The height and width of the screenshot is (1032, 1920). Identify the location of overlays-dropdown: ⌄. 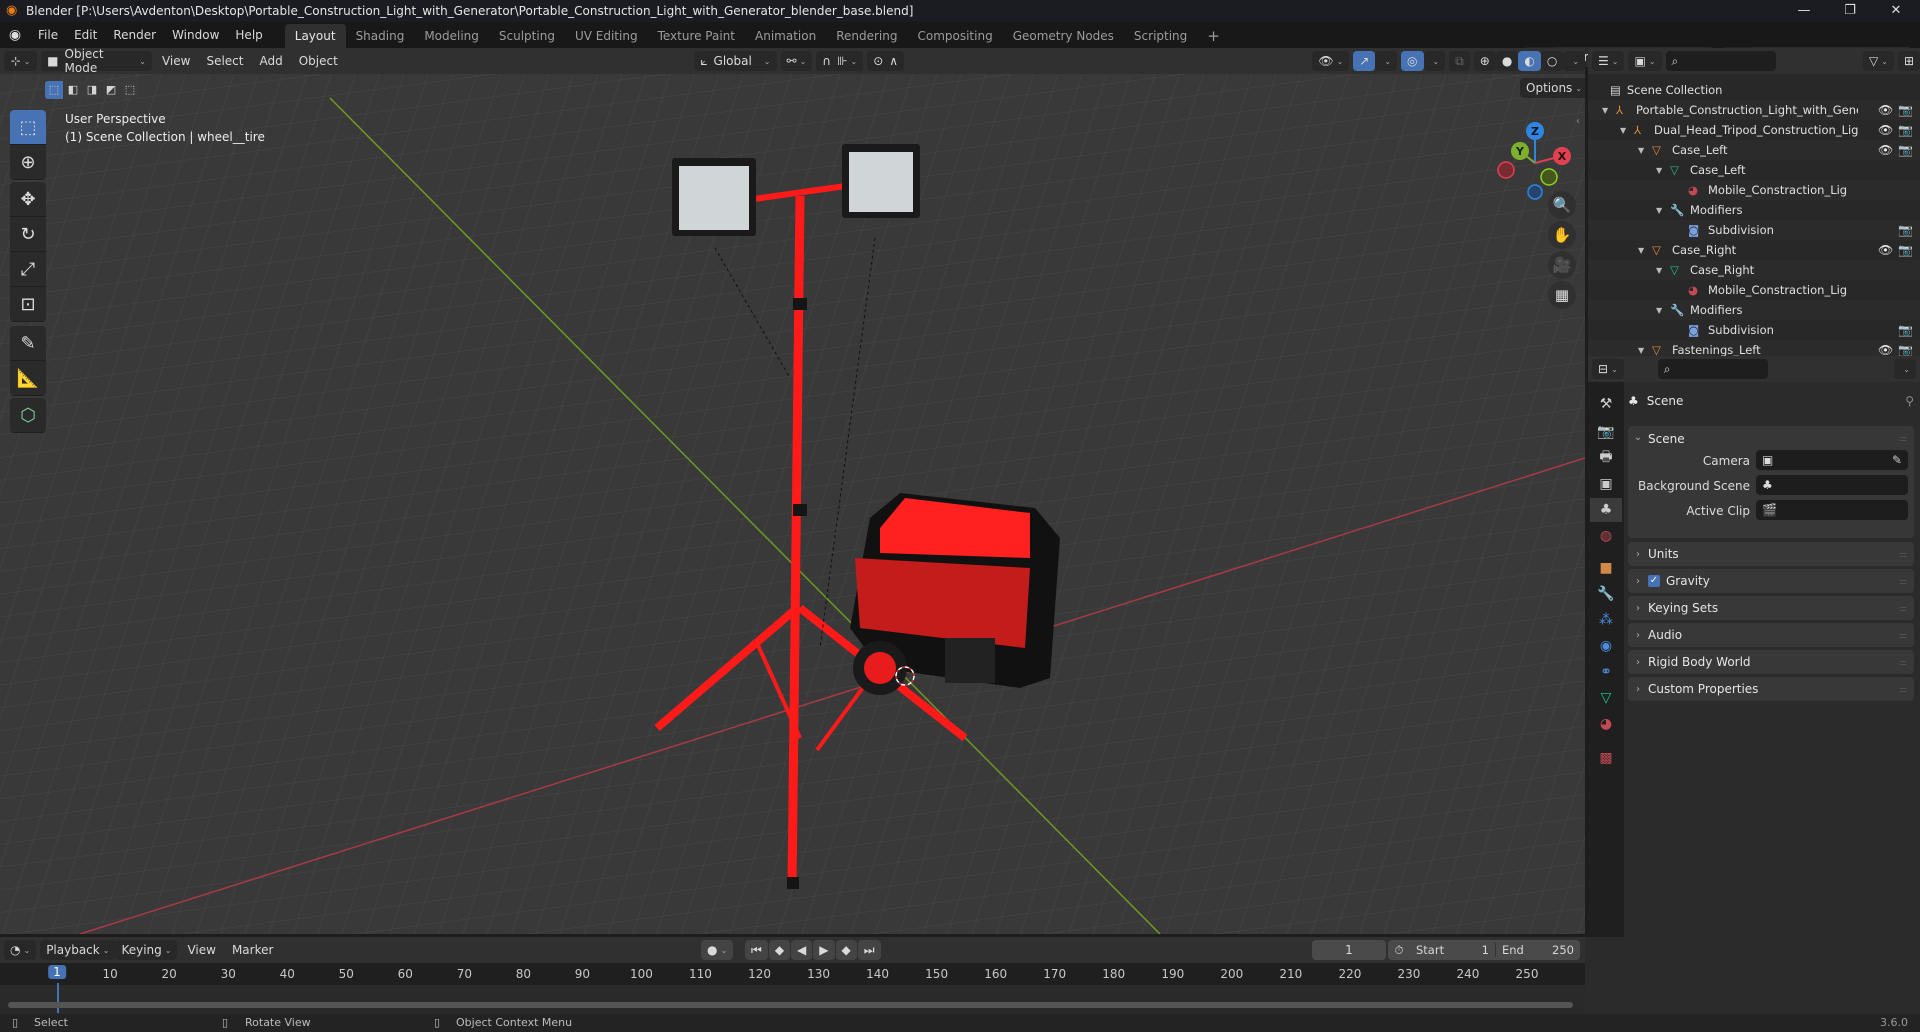
(1434, 61).